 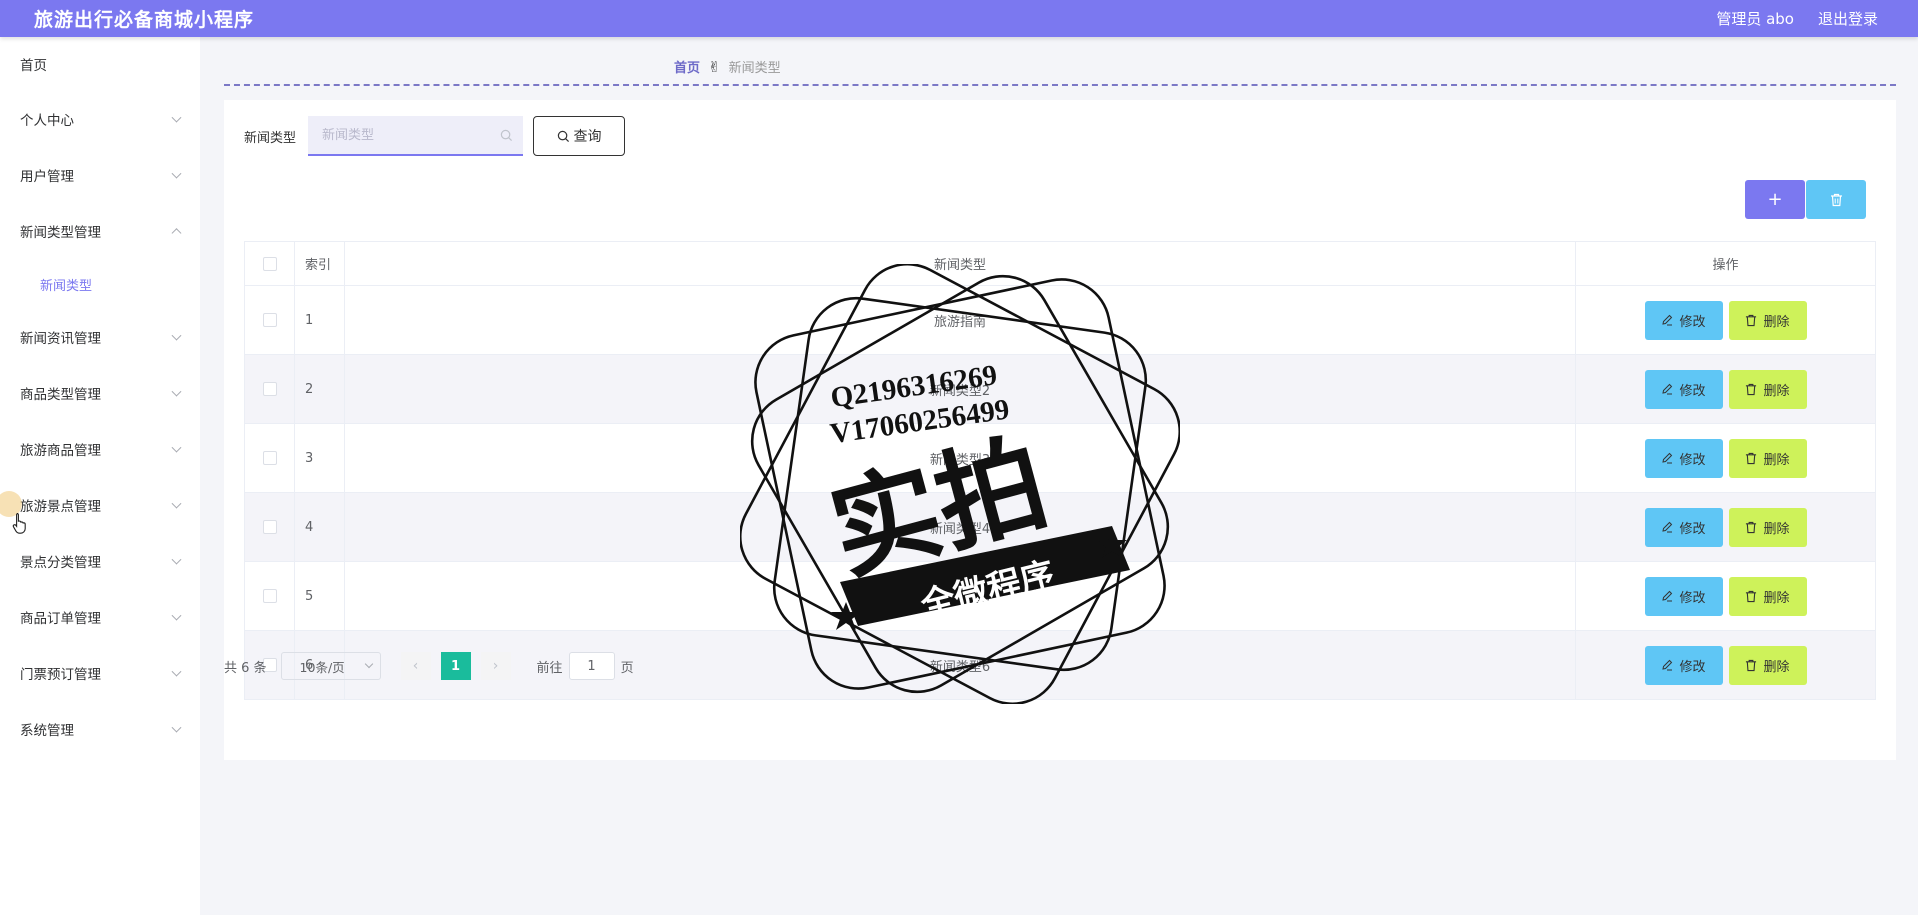 I want to click on logout-button: 退出登录, so click(x=1848, y=18).